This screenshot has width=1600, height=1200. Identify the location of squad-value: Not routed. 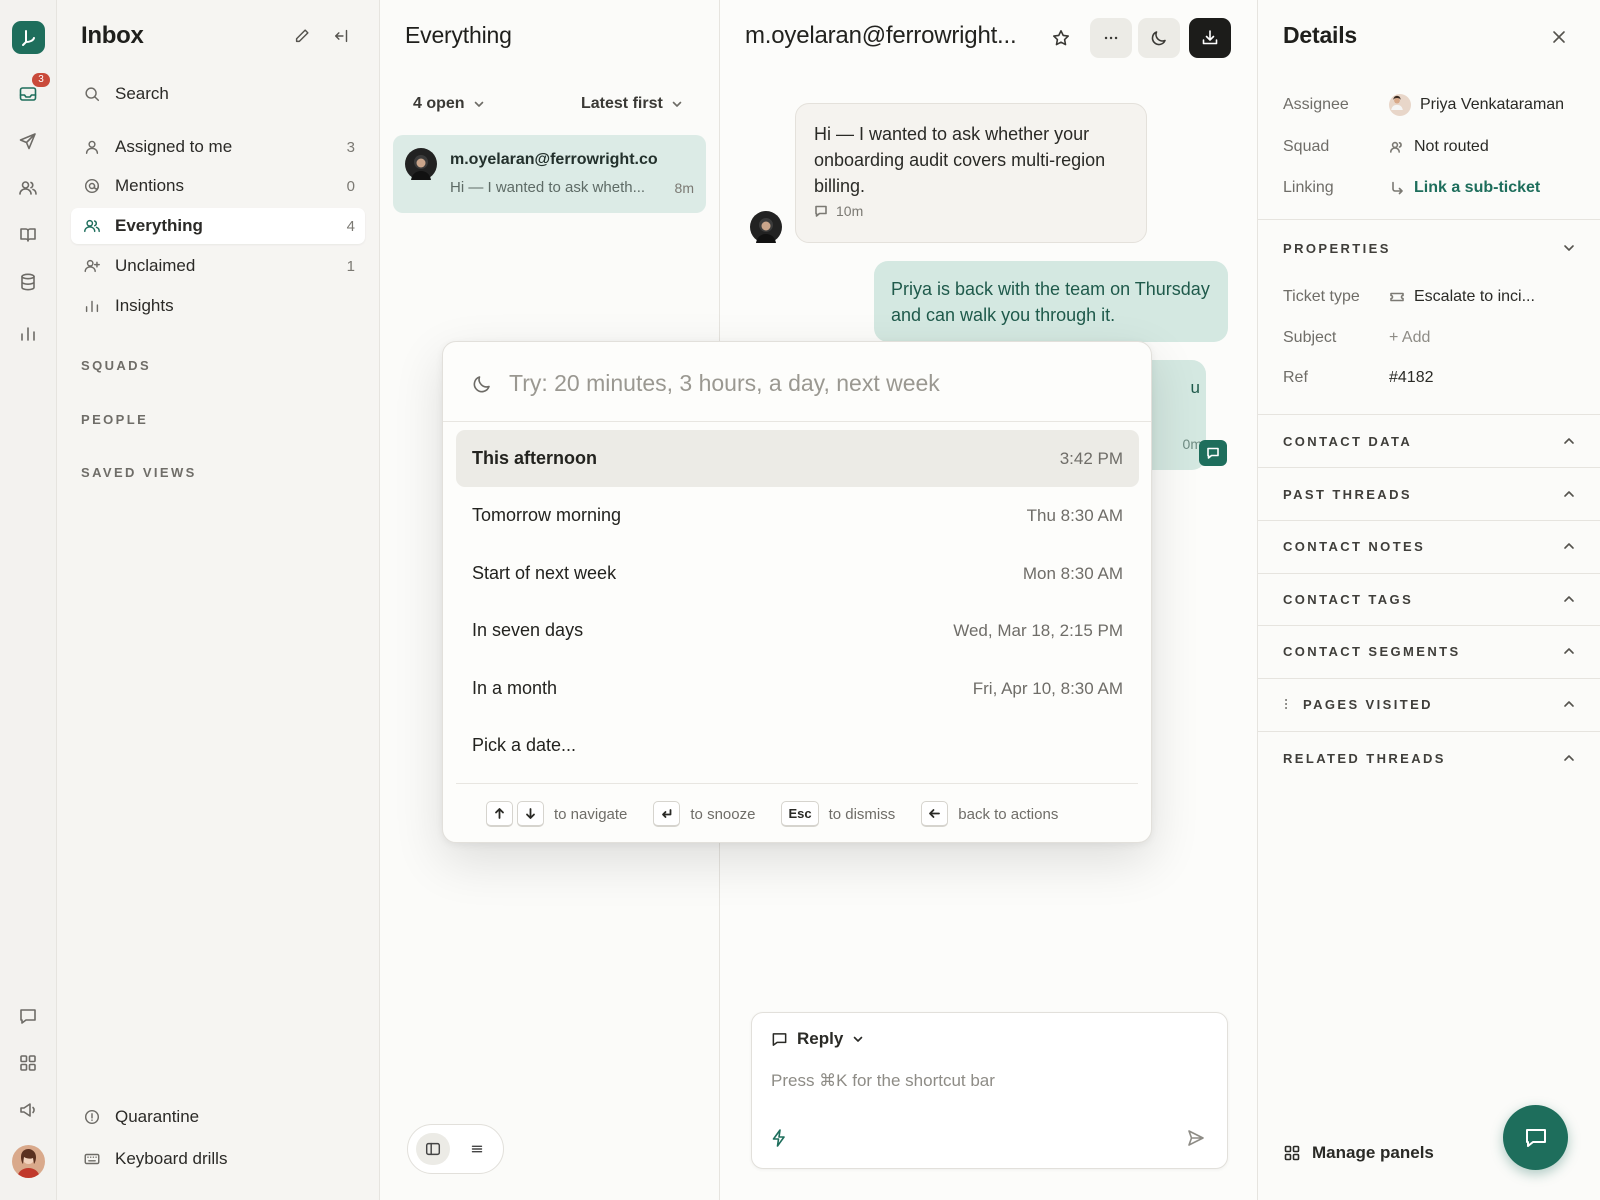
(1451, 146).